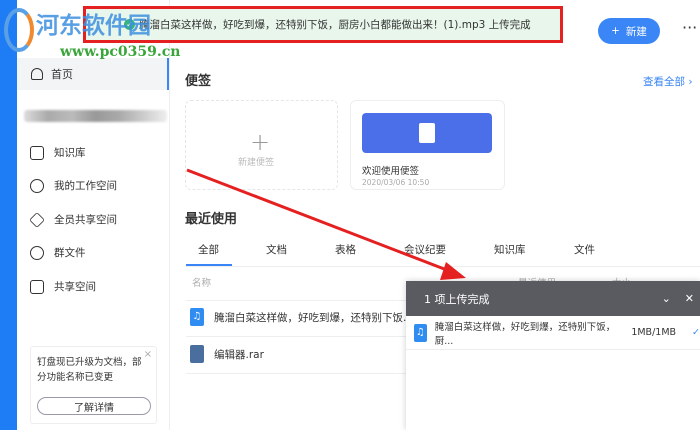 The image size is (700, 430). What do you see at coordinates (319, 221) in the screenshot?
I see `arrow-line` at bounding box center [319, 221].